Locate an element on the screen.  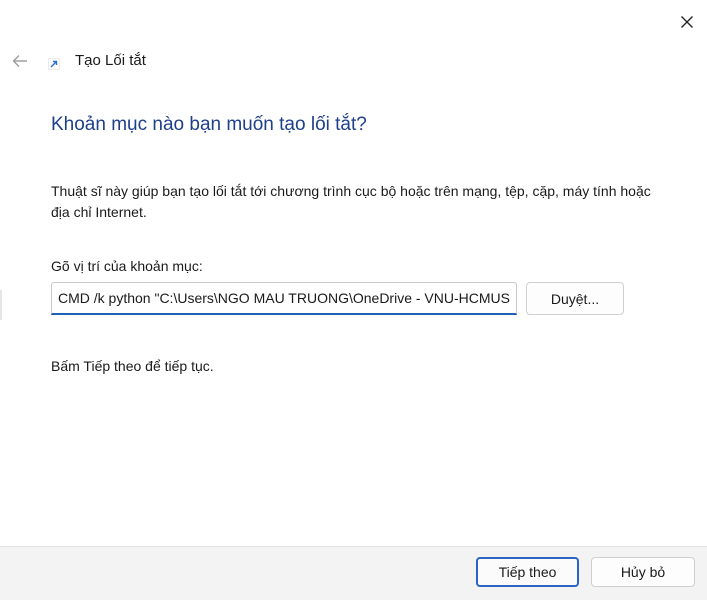
next-button: Tiếp theo is located at coordinates (527, 572).